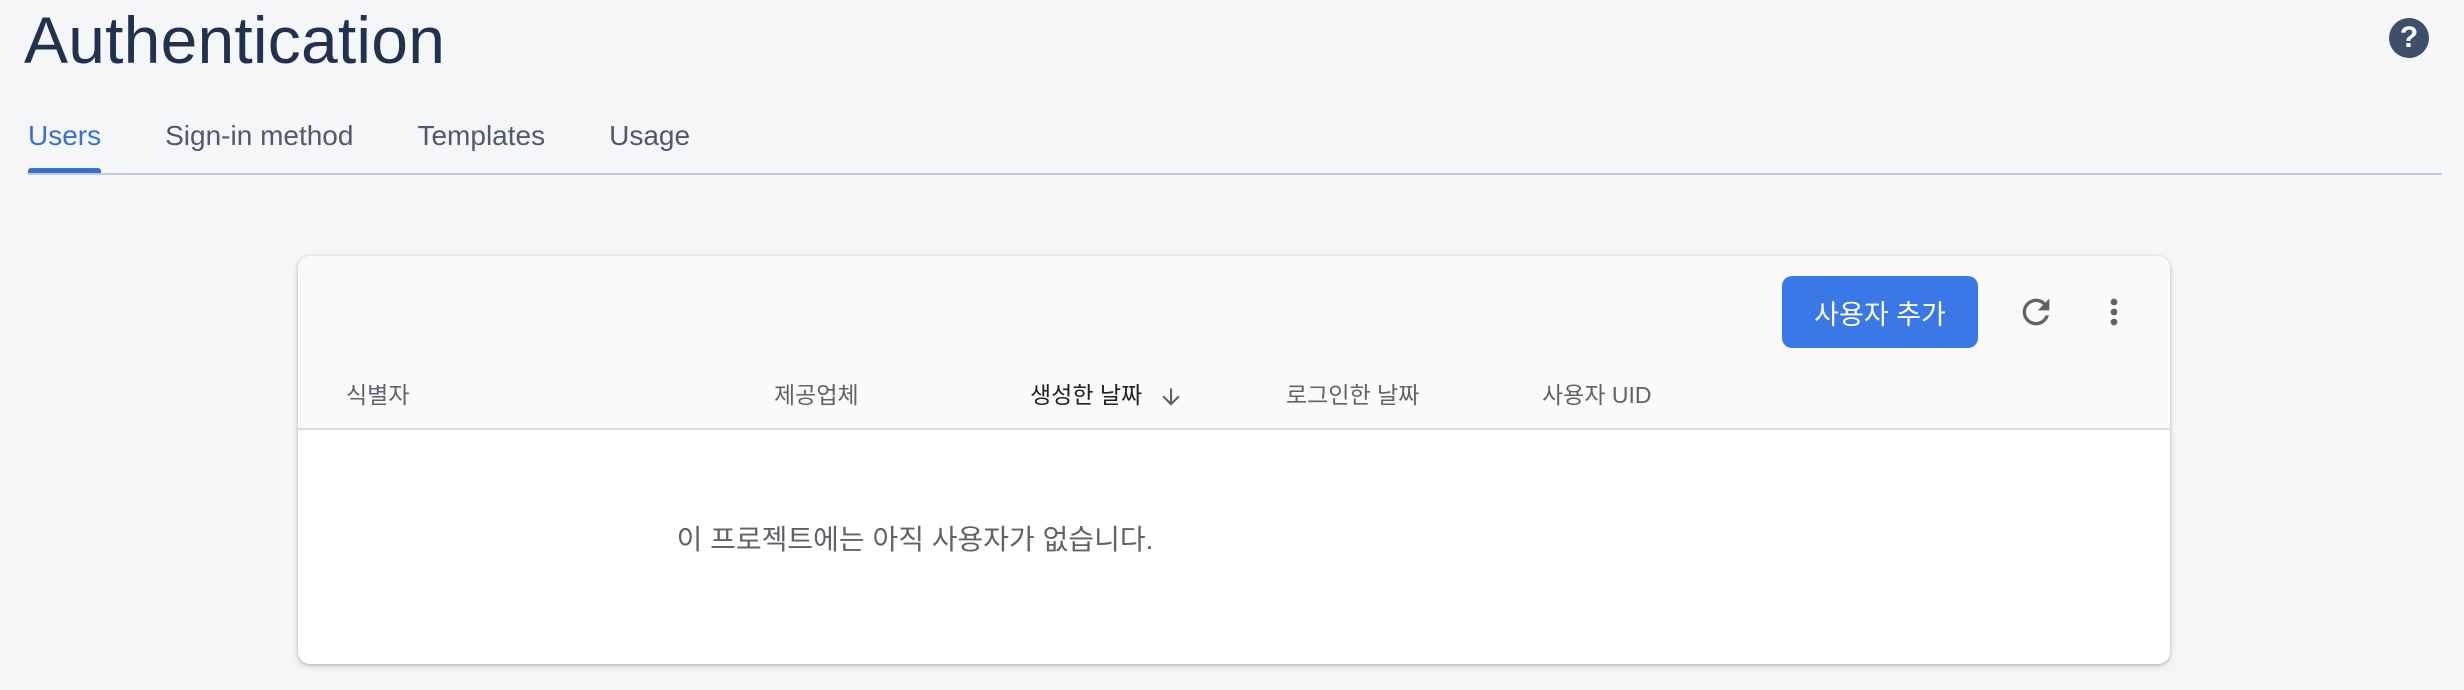 The width and height of the screenshot is (2464, 690). I want to click on more-options-button, so click(2114, 312).